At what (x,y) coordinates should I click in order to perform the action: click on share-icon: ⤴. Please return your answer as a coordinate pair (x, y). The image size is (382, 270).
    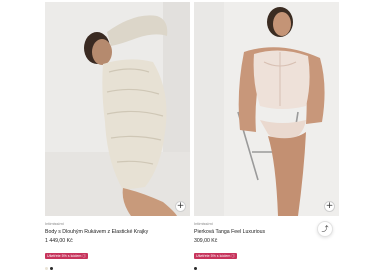
    Looking at the image, I should click on (325, 229).